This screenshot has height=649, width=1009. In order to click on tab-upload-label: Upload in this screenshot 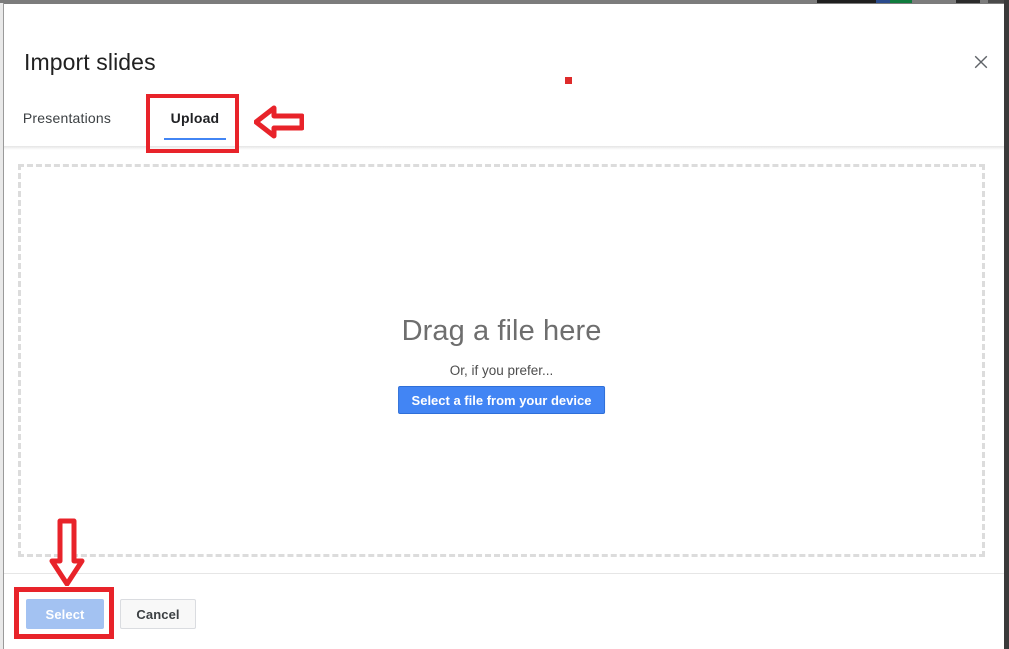, I will do `click(195, 118)`.